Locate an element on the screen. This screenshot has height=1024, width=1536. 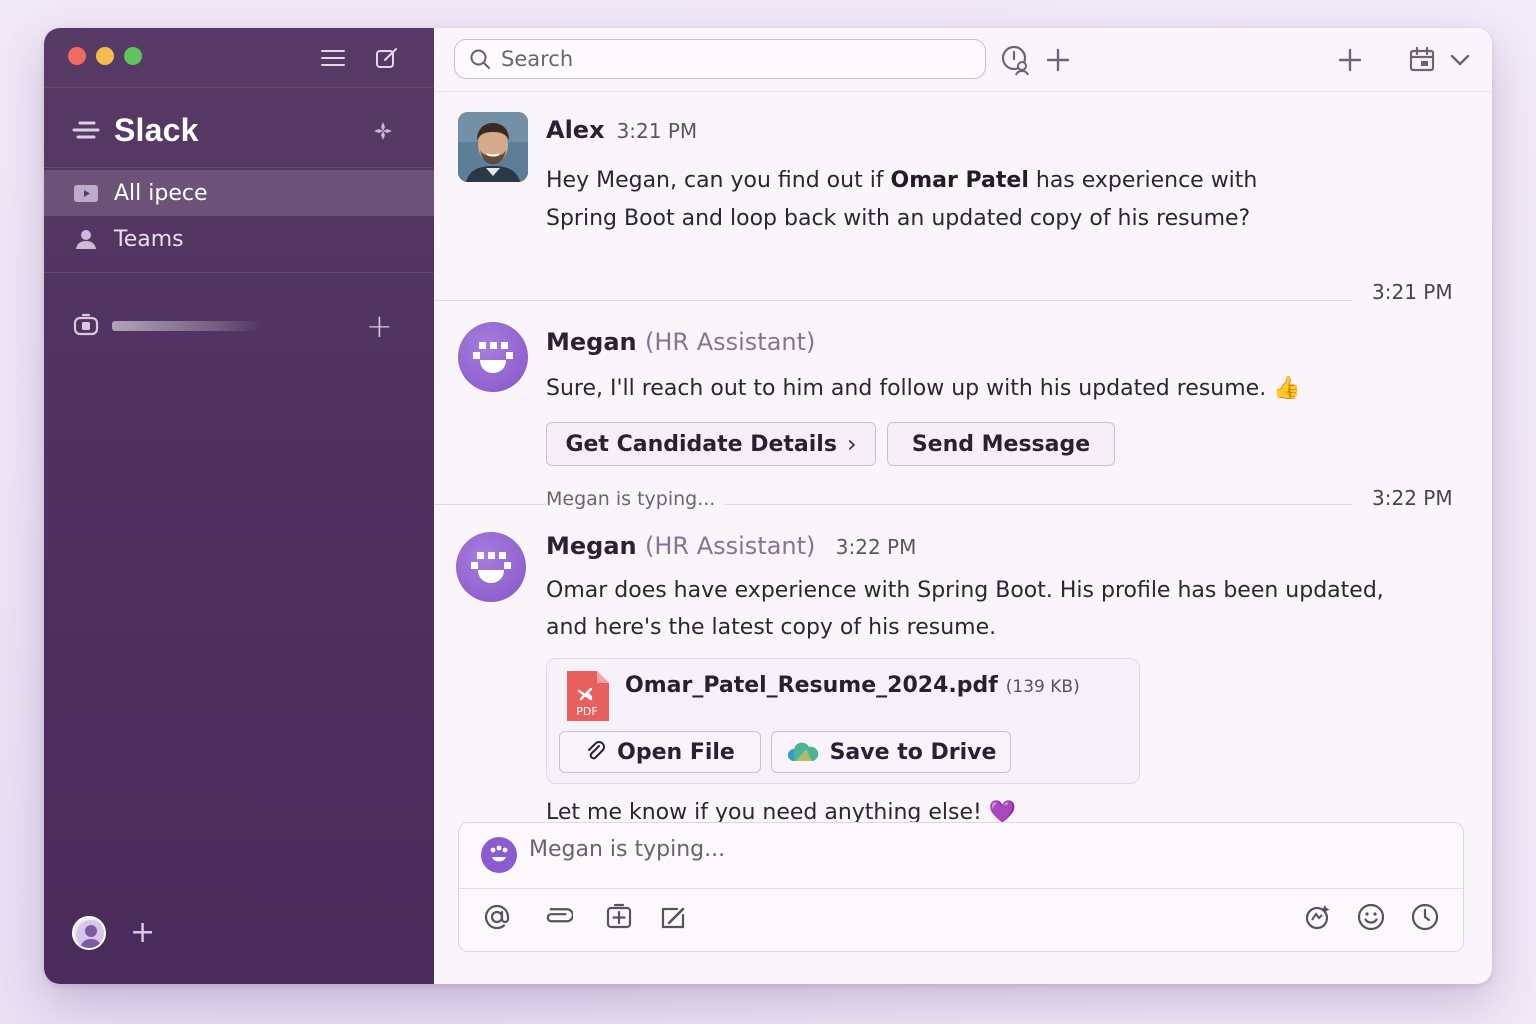
button-label: Open File is located at coordinates (676, 752).